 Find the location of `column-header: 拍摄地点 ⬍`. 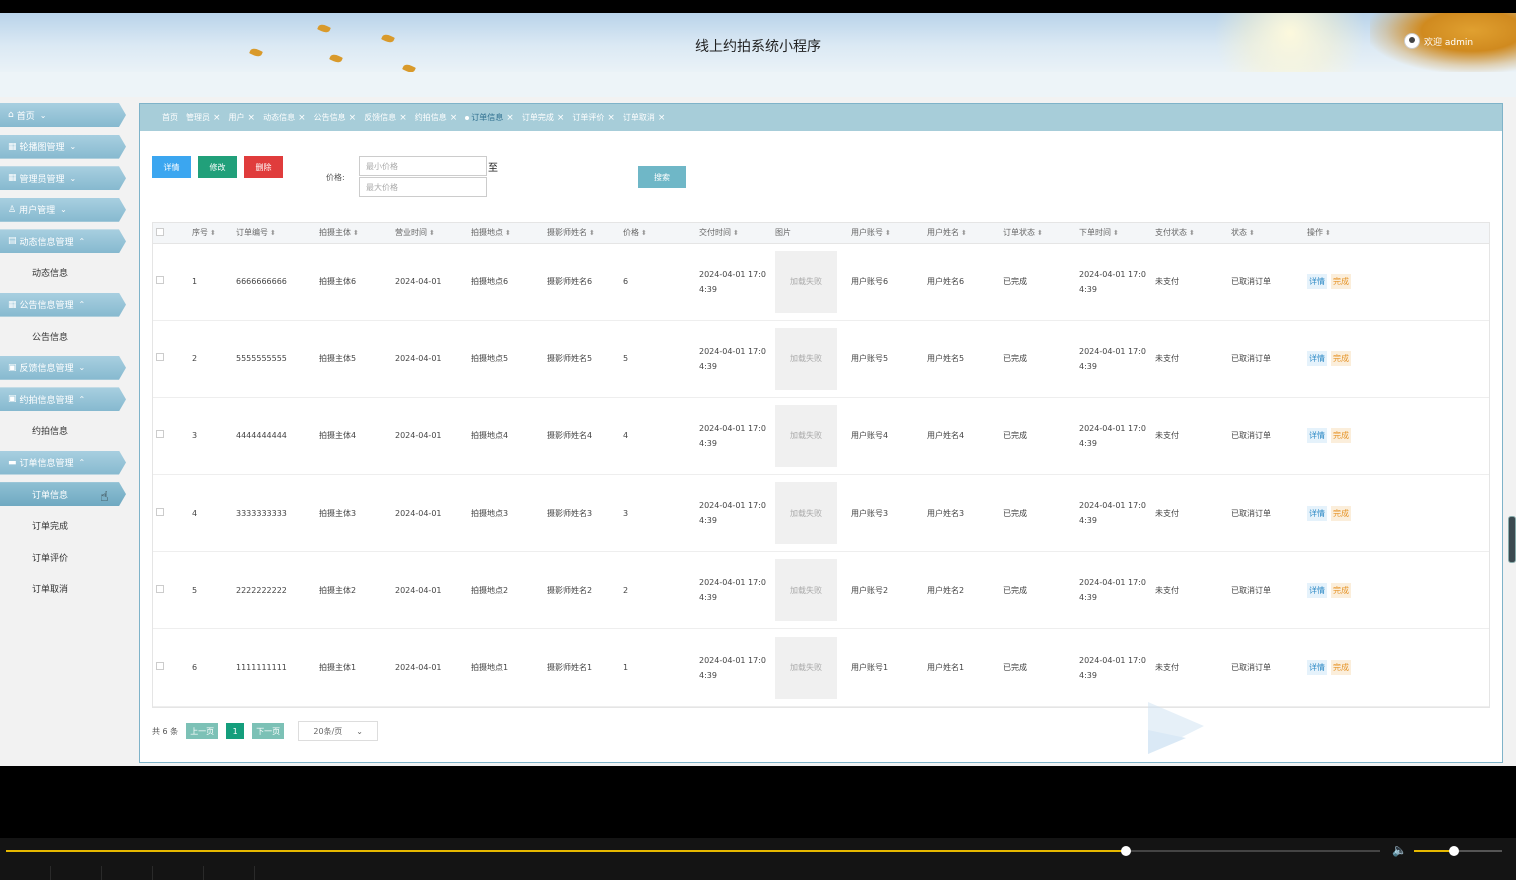

column-header: 拍摄地点 ⬍ is located at coordinates (506, 233).